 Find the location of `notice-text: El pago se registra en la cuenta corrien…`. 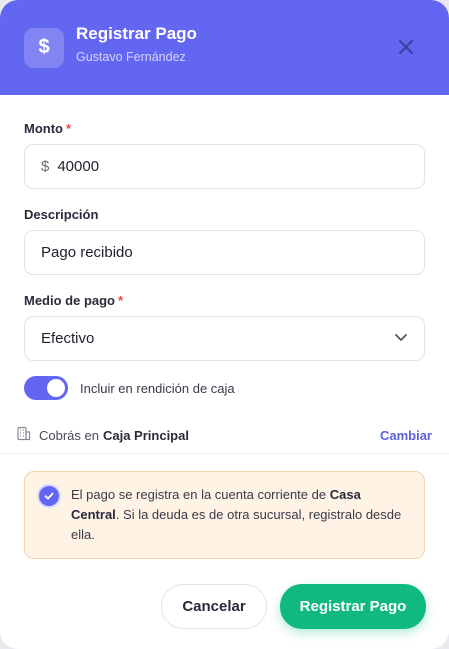

notice-text: El pago se registra en la cuenta corrien… is located at coordinates (239, 515).